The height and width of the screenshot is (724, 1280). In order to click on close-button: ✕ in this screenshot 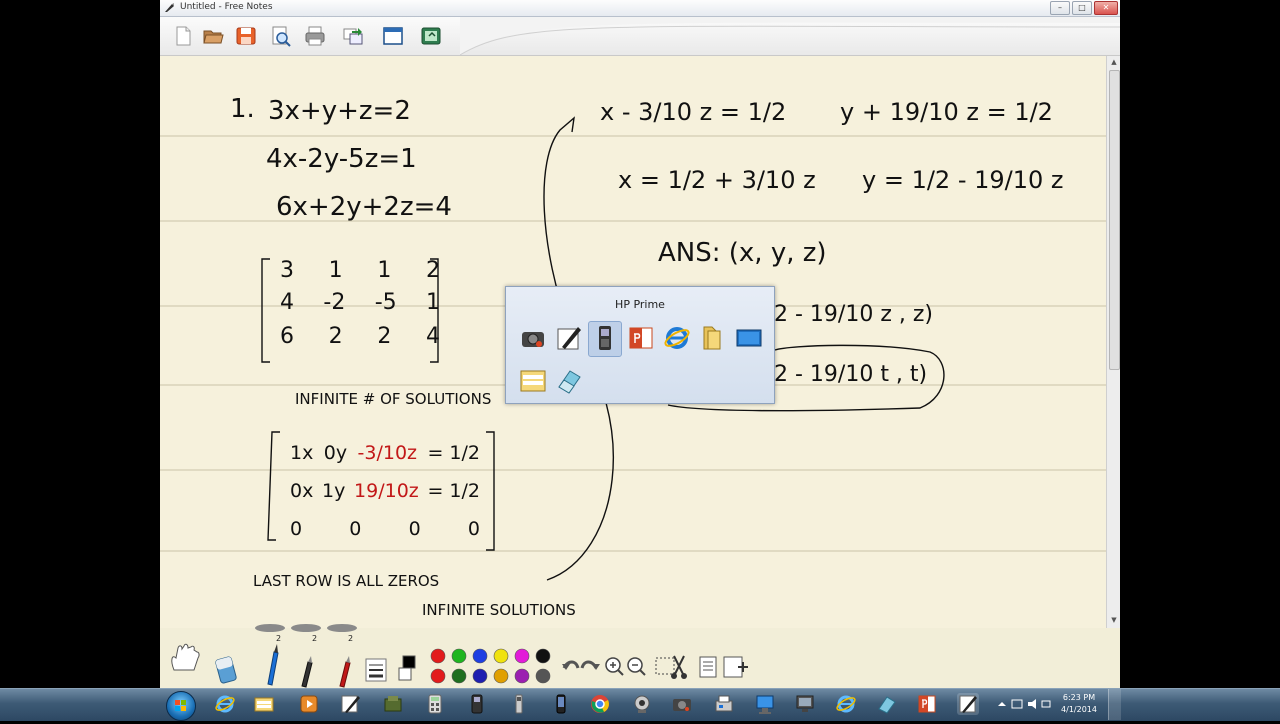, I will do `click(1106, 8)`.